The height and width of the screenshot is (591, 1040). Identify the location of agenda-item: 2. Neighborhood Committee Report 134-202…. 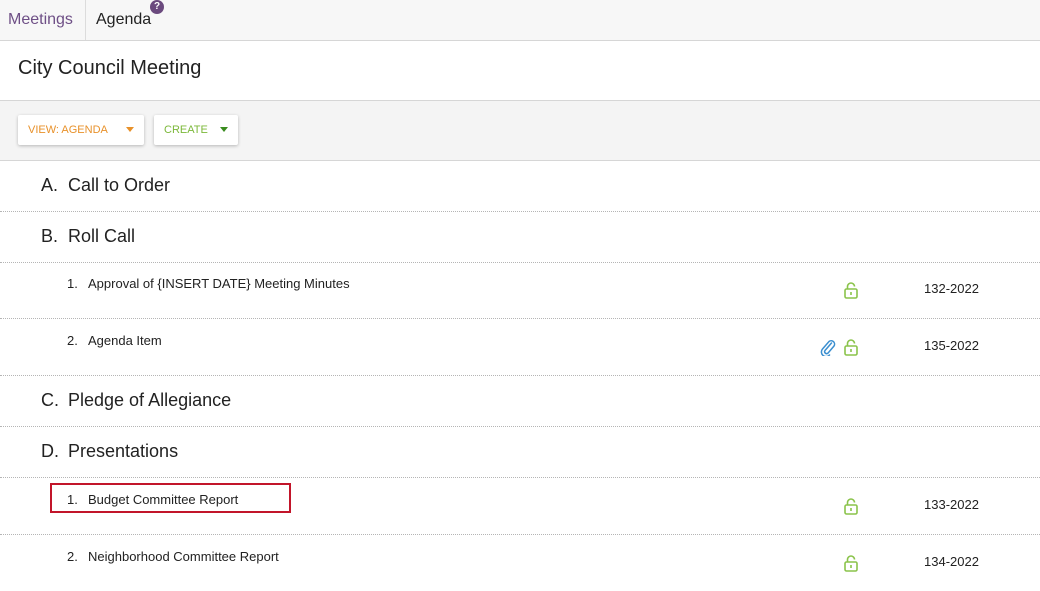
(520, 563).